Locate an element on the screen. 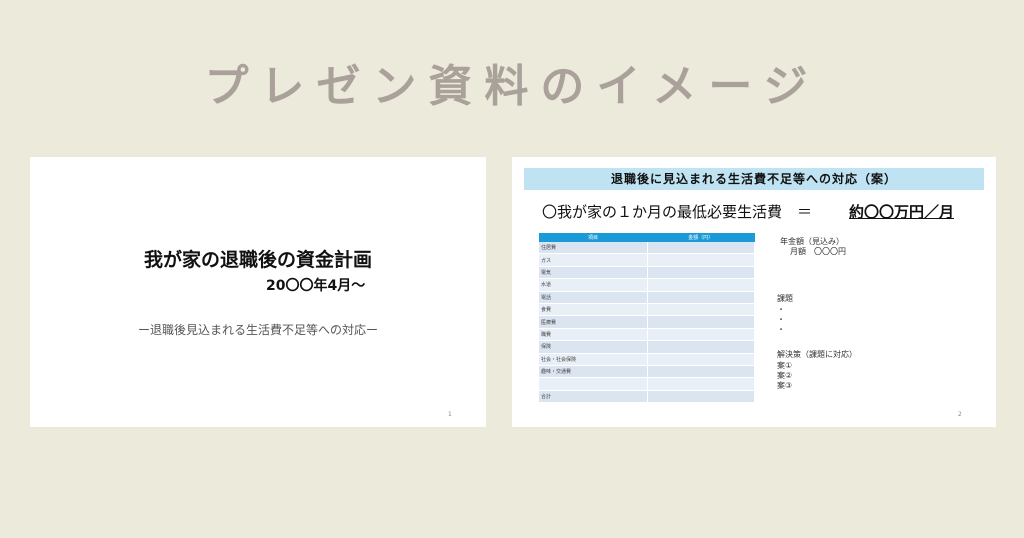  cost-table-row: 保険 is located at coordinates (647, 347).